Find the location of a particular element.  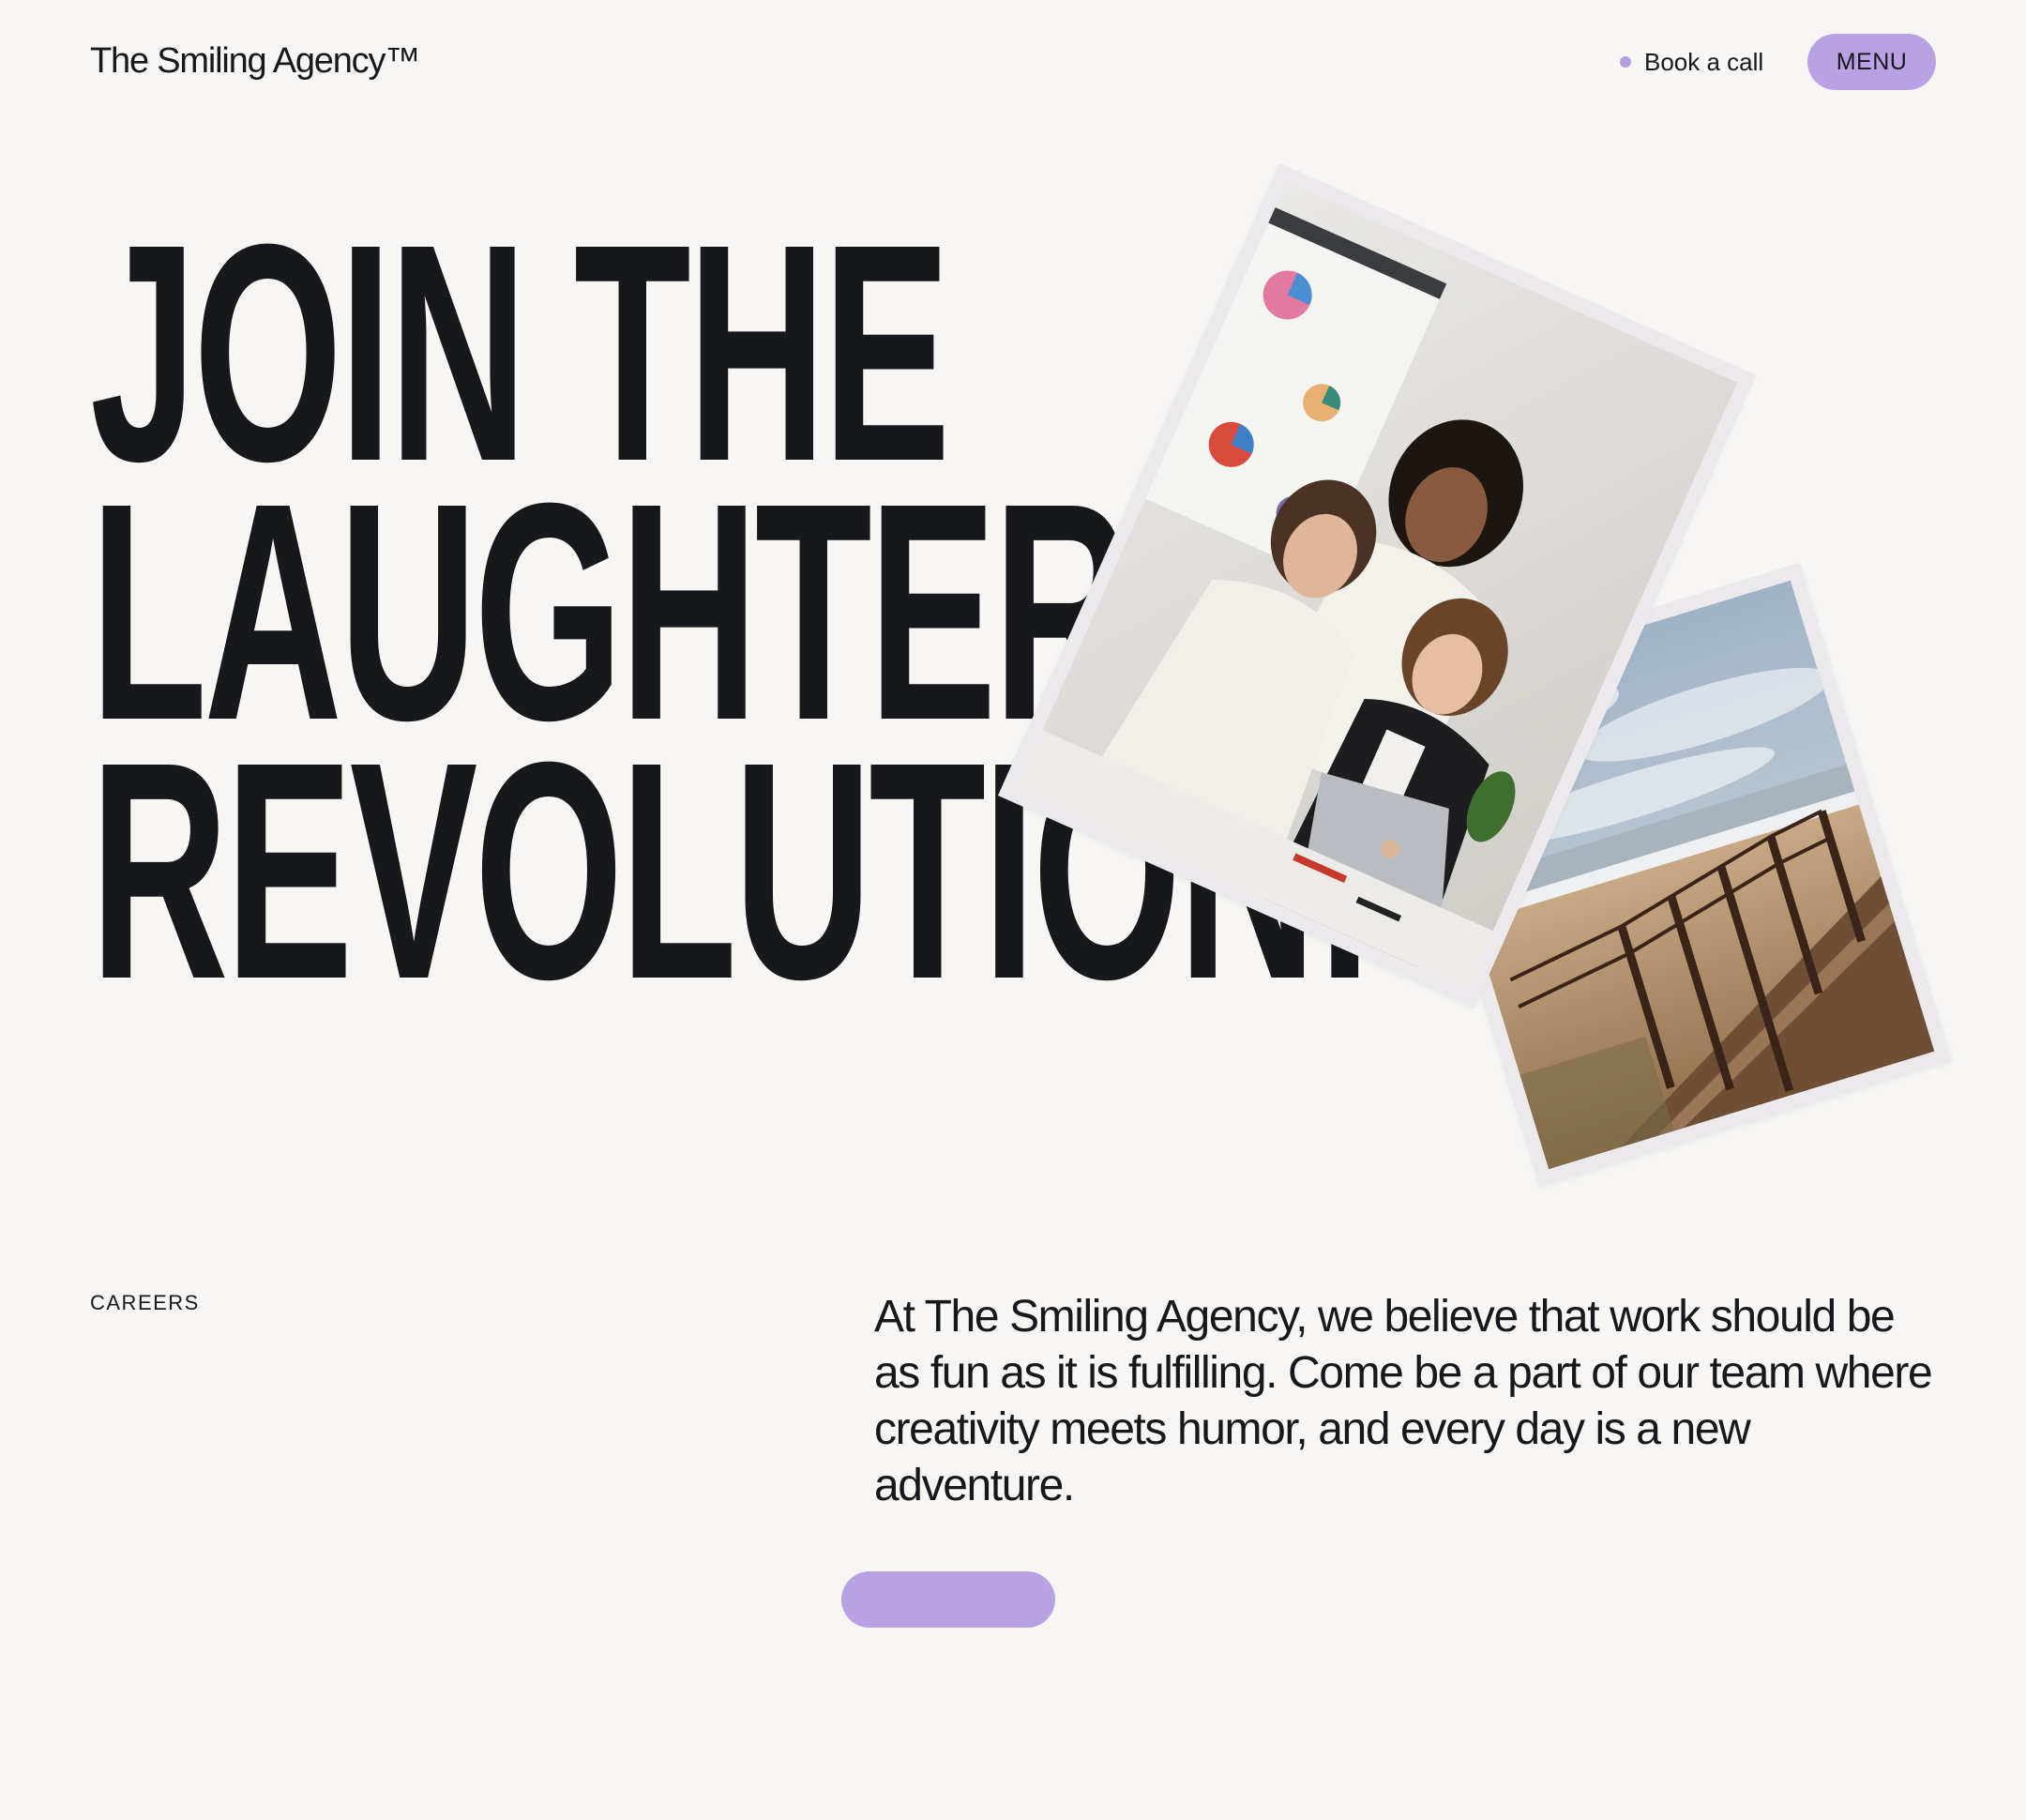

careers-cta-button is located at coordinates (948, 1599).